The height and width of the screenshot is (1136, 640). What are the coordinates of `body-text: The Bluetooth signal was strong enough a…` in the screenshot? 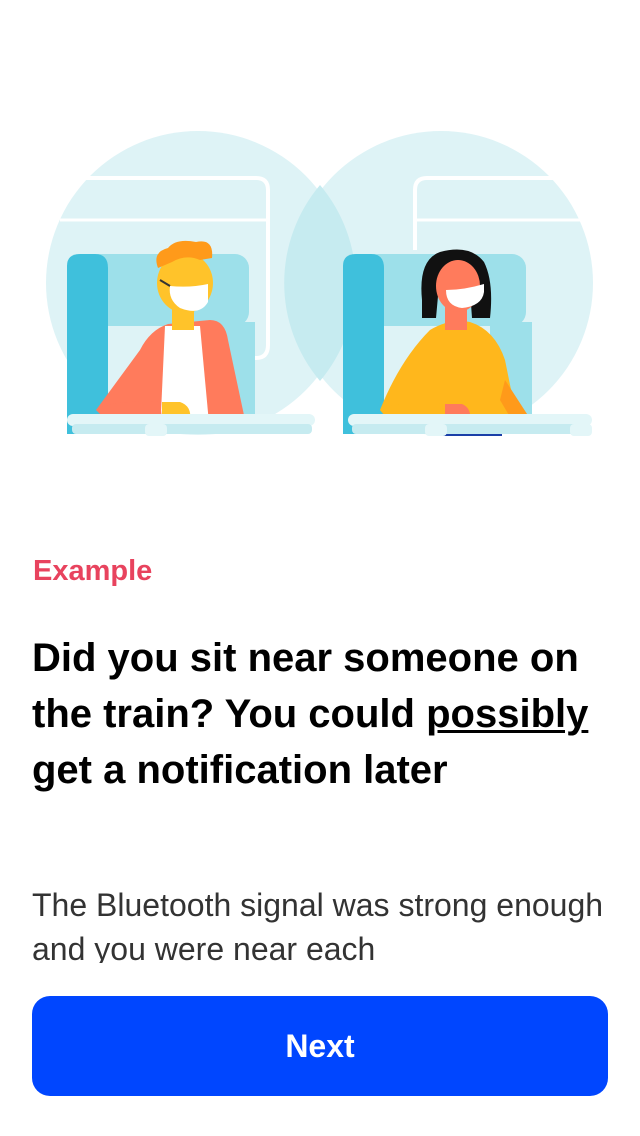 It's located at (318, 925).